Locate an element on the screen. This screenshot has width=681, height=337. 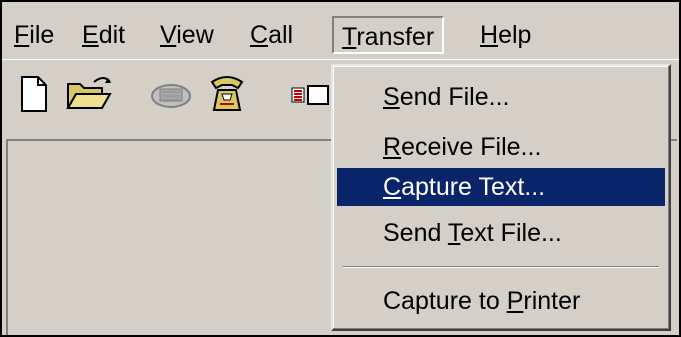
new-button is located at coordinates (34, 94).